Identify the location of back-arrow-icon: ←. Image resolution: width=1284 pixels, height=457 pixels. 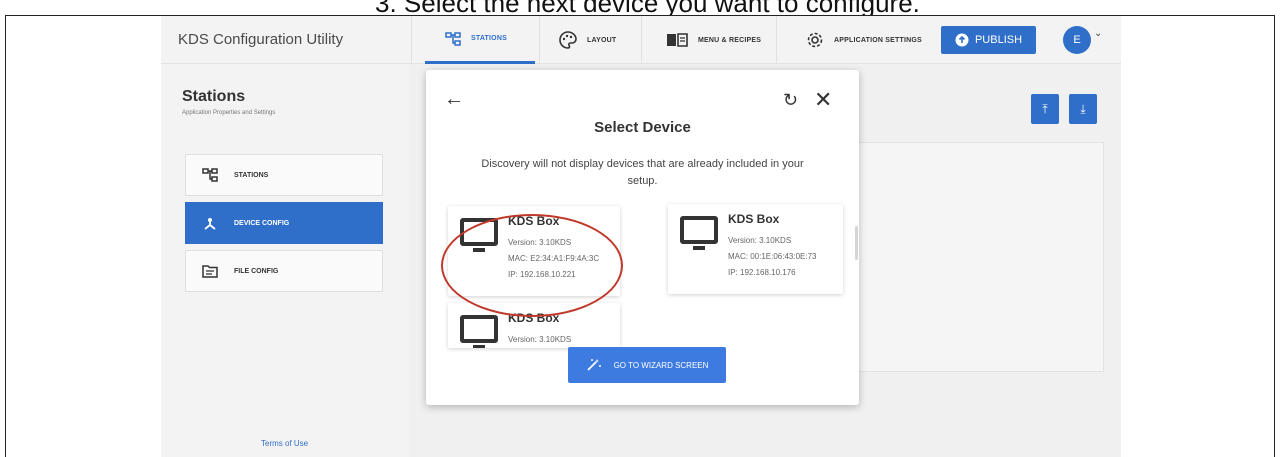
(454, 99).